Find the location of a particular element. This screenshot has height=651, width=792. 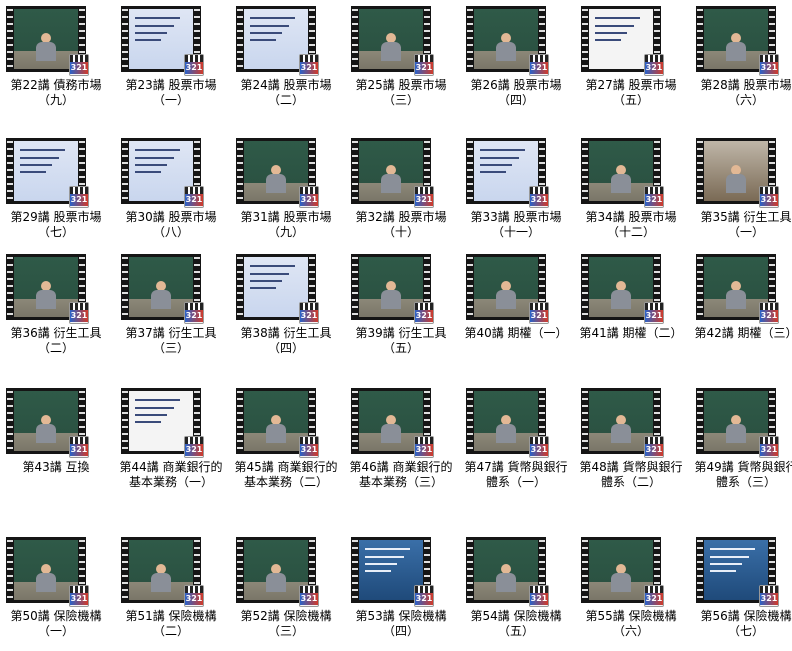

video-file-name: 第26講 股票市場（四） is located at coordinates (516, 93).